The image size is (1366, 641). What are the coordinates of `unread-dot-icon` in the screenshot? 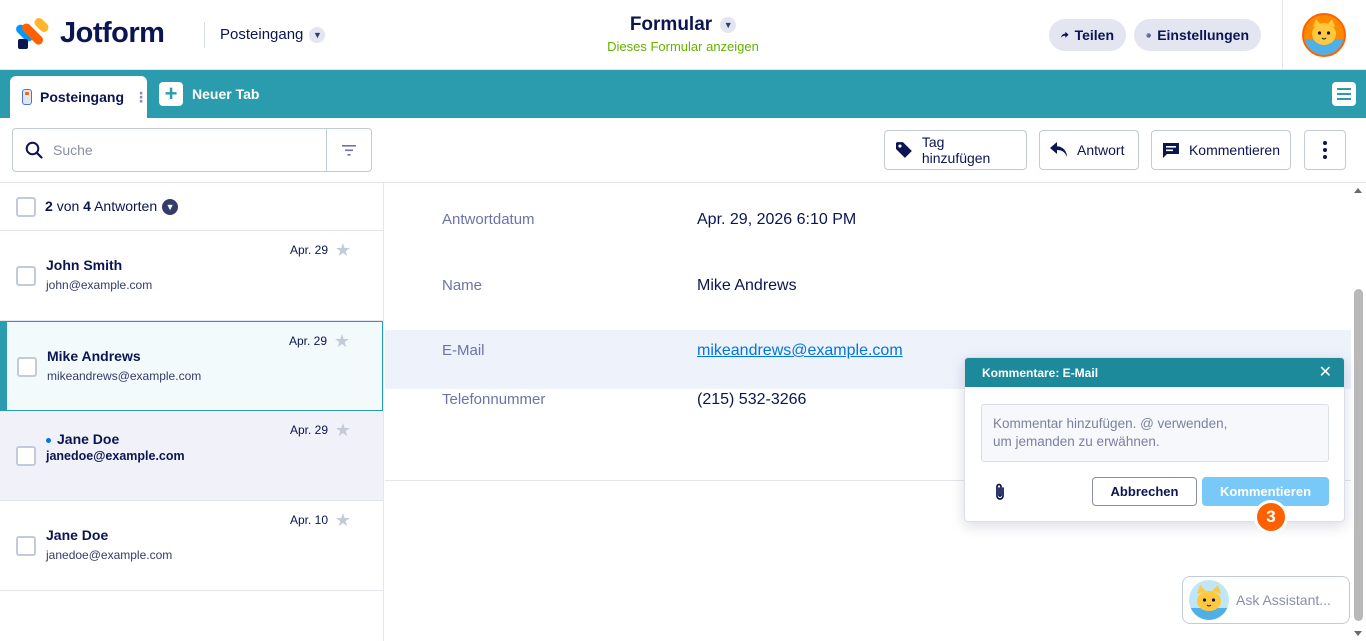 It's located at (48, 440).